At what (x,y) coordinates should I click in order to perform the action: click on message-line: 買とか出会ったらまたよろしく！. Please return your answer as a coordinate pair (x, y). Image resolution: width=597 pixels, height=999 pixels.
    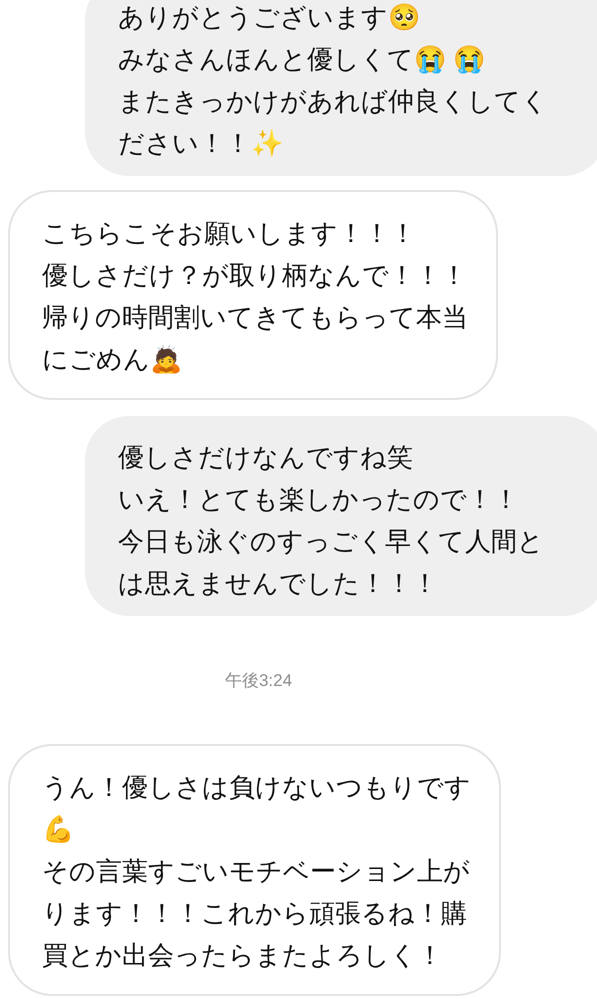
    Looking at the image, I should click on (243, 955).